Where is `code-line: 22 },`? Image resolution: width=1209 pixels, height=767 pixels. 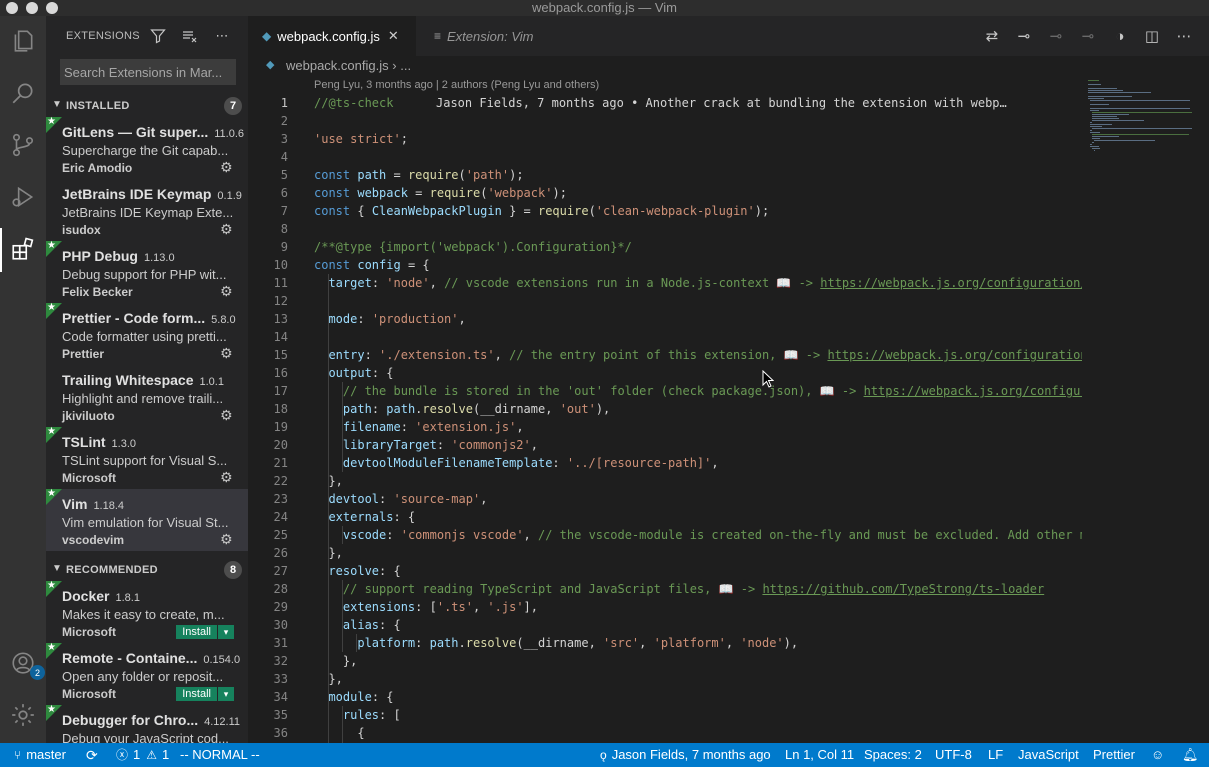
code-line: 22 }, is located at coordinates (665, 481).